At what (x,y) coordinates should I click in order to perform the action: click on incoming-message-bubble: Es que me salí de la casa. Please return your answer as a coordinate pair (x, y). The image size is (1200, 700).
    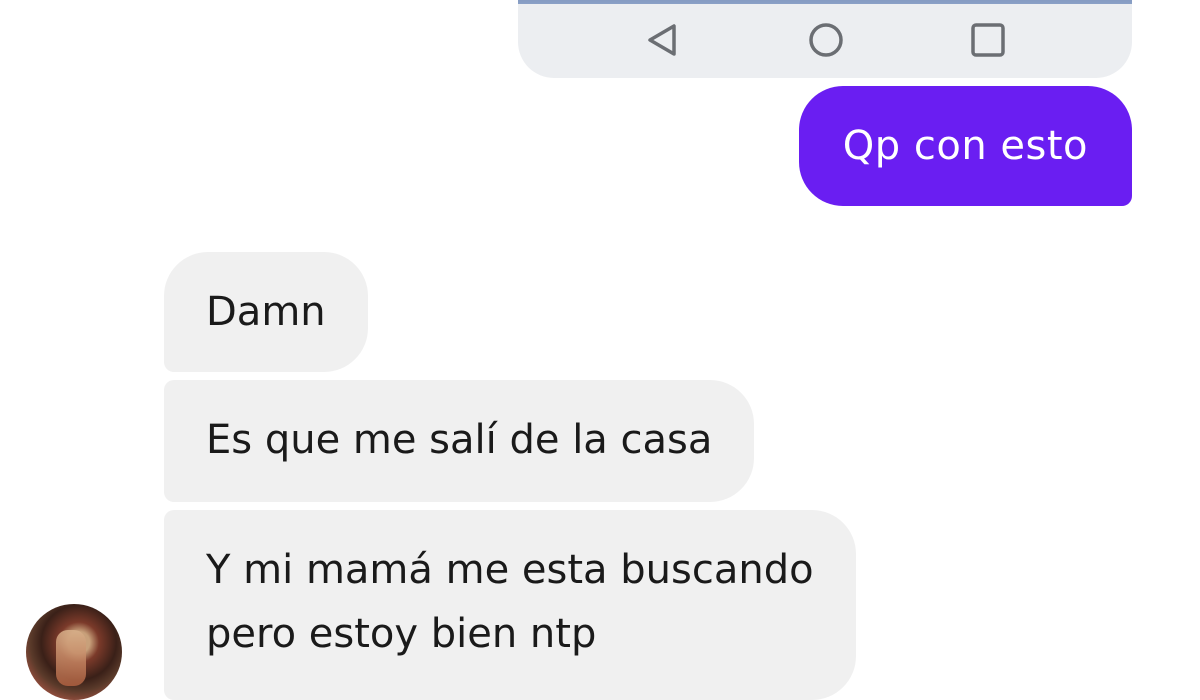
    Looking at the image, I should click on (459, 441).